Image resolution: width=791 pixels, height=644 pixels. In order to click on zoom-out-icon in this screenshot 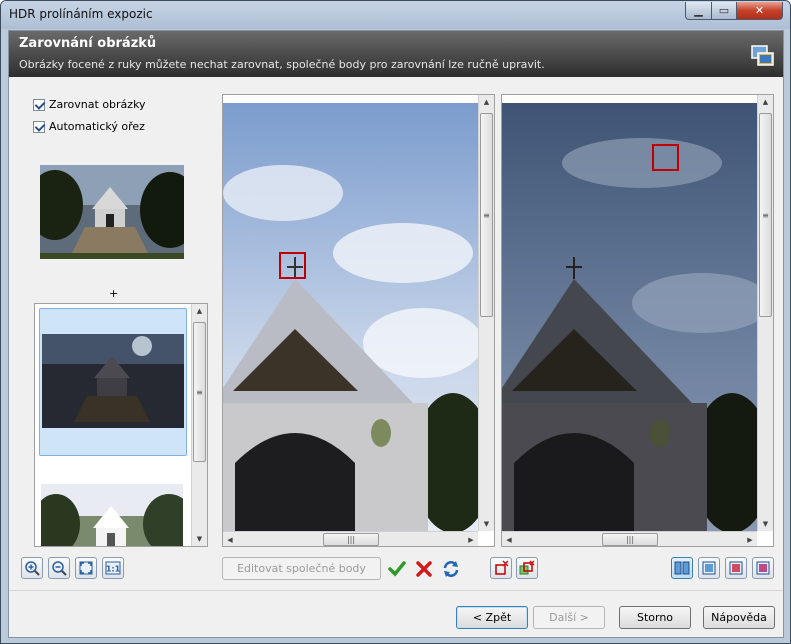, I will do `click(59, 568)`.